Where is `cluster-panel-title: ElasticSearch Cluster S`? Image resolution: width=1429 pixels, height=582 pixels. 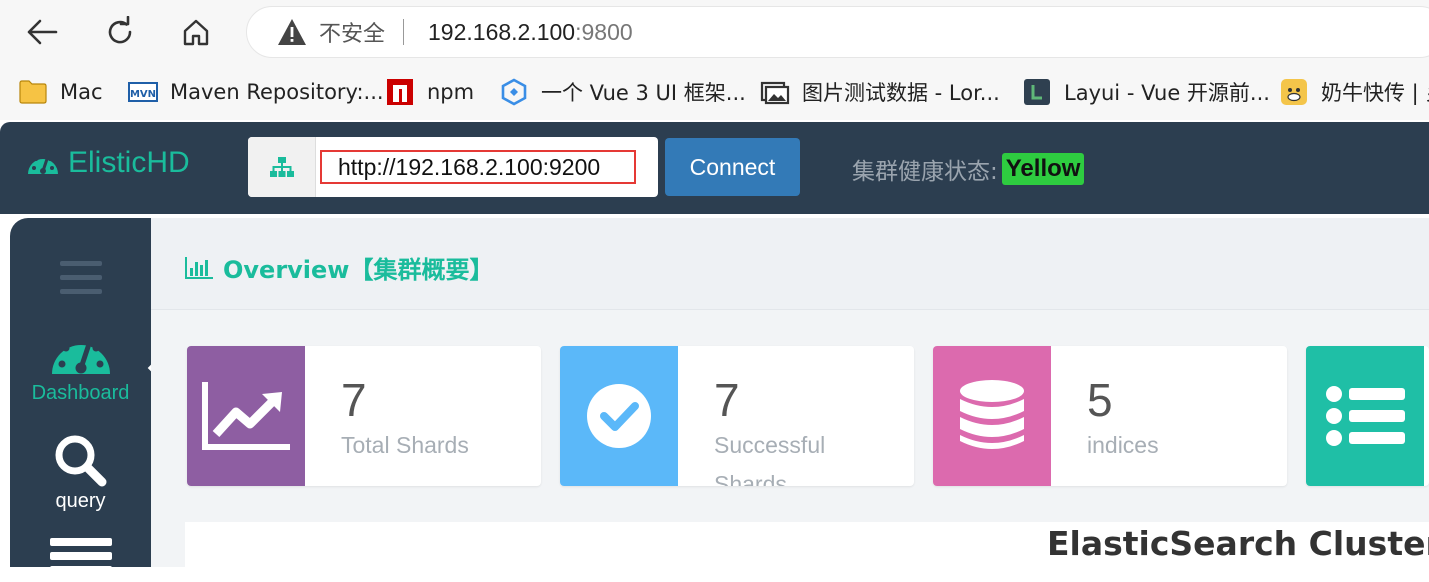
cluster-panel-title: ElasticSearch Cluster S is located at coordinates (1238, 543).